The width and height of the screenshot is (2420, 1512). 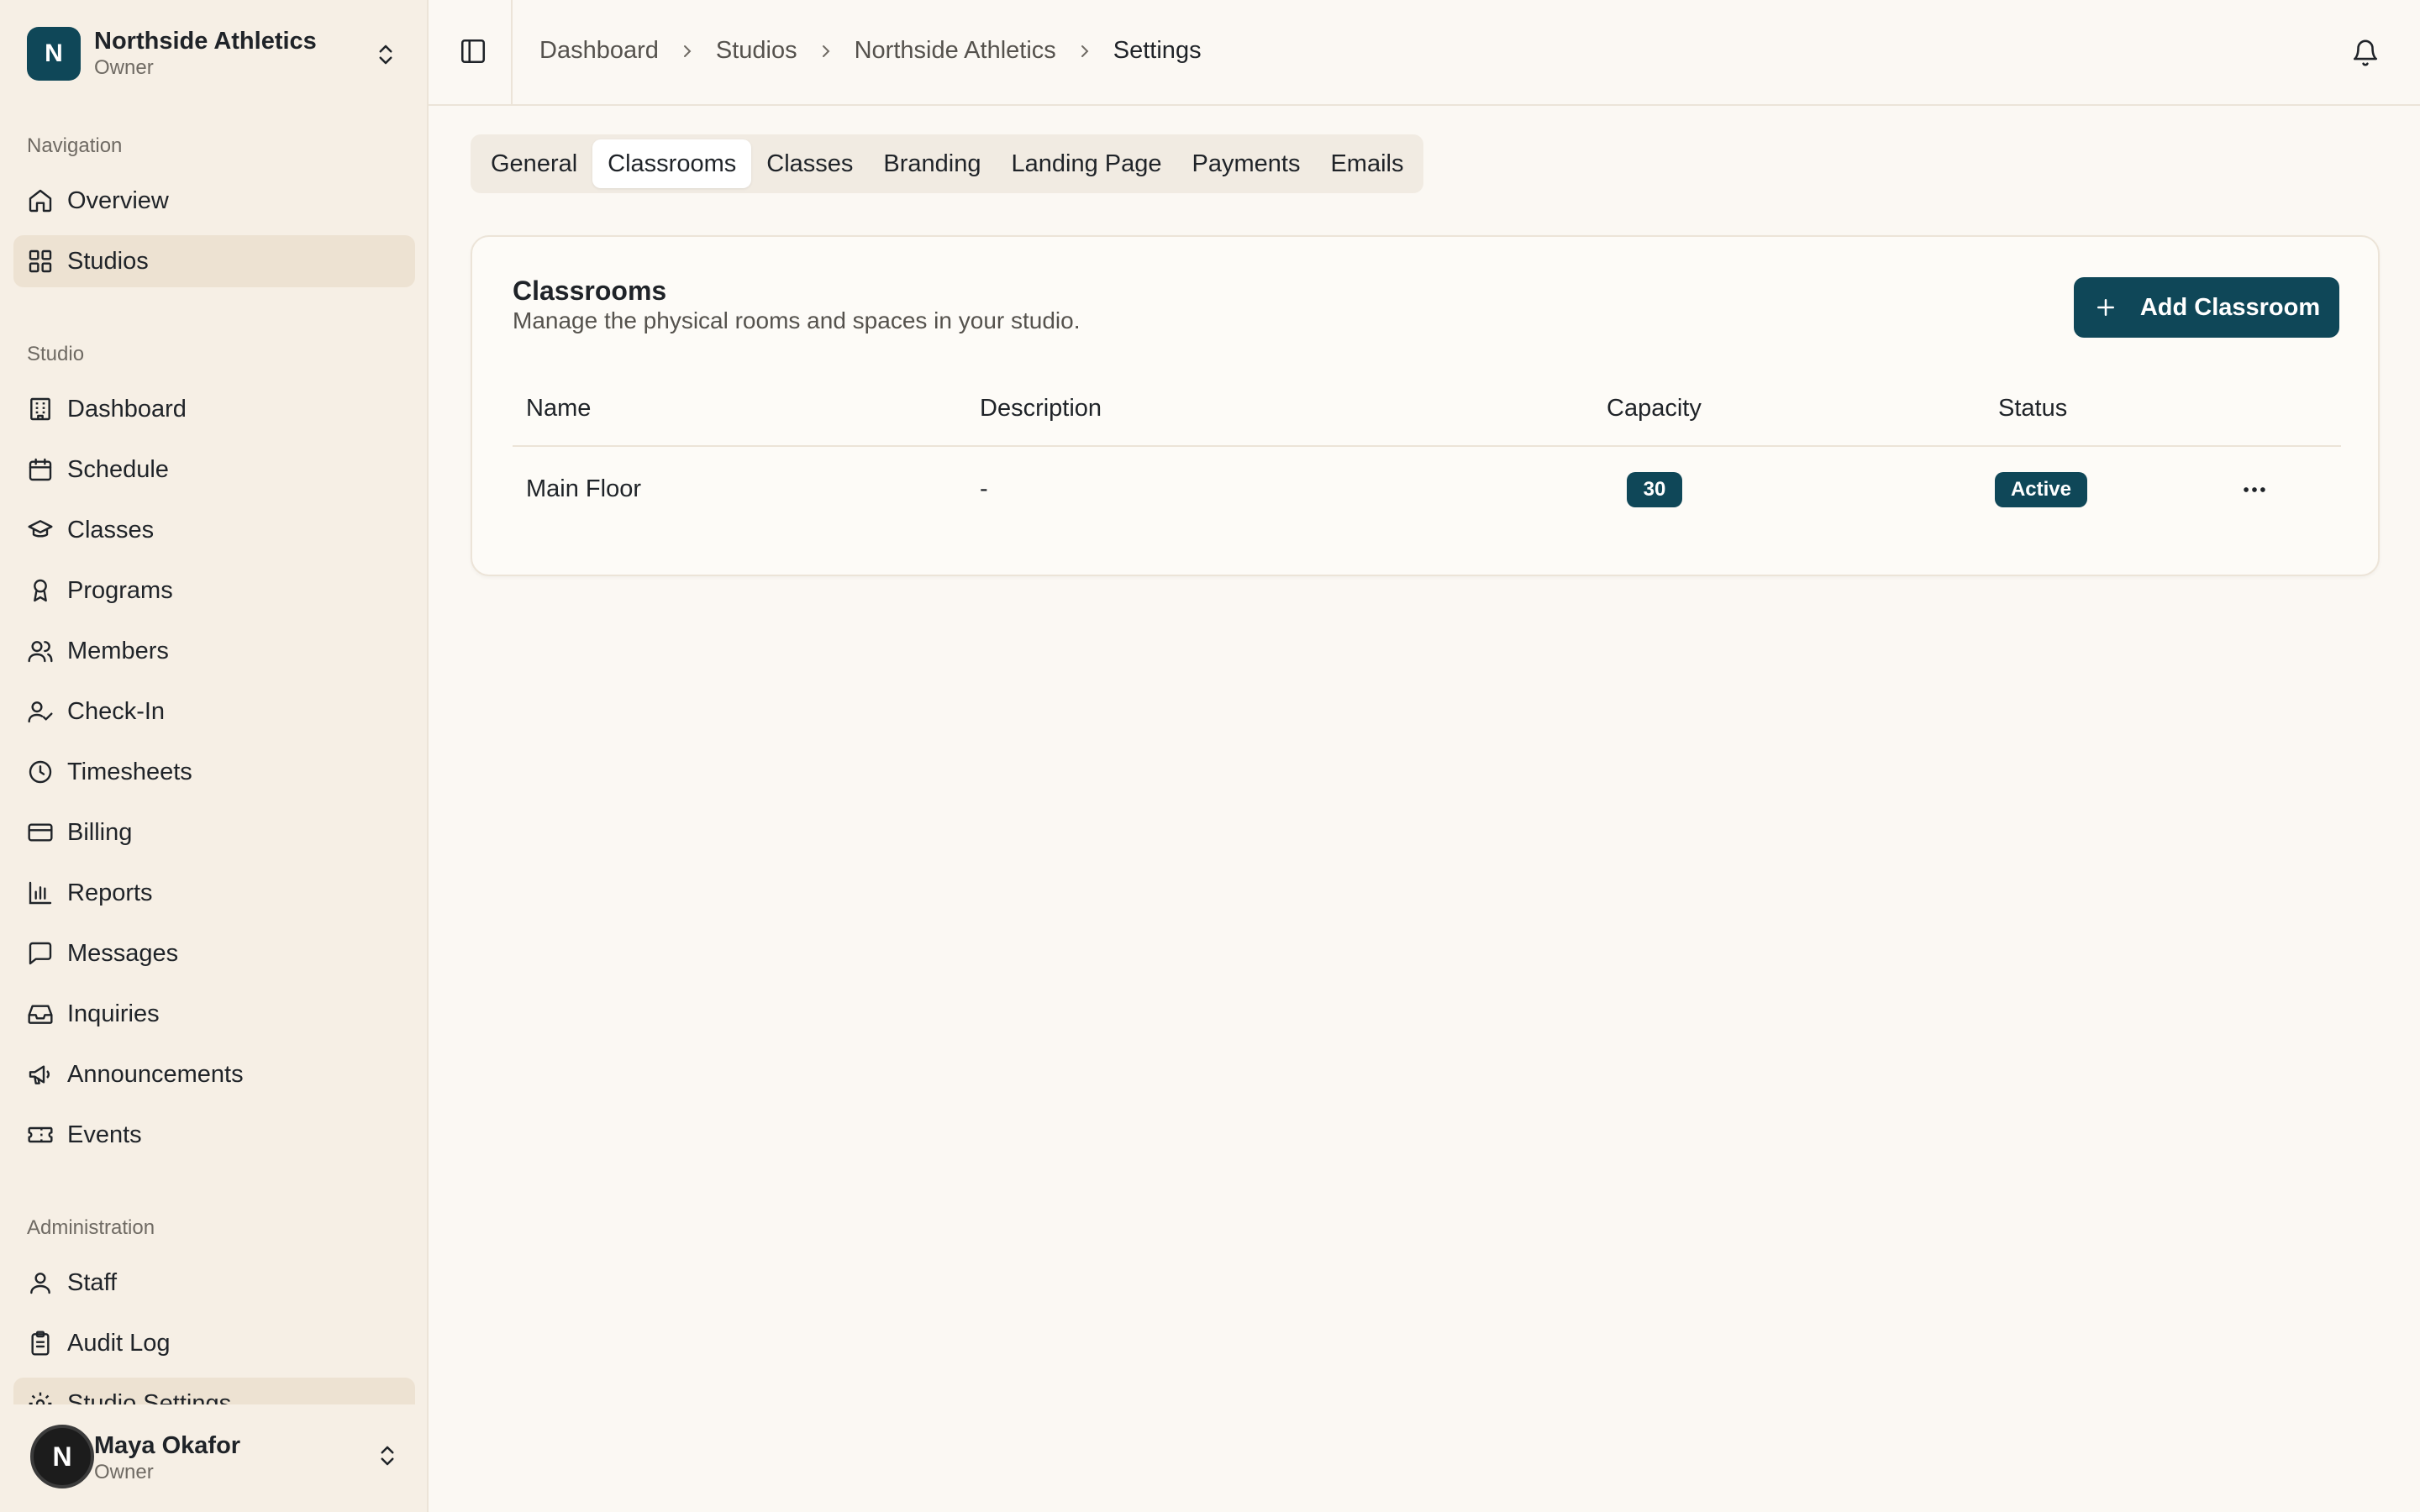 I want to click on sidebar-item-staff: Staff, so click(x=214, y=1283).